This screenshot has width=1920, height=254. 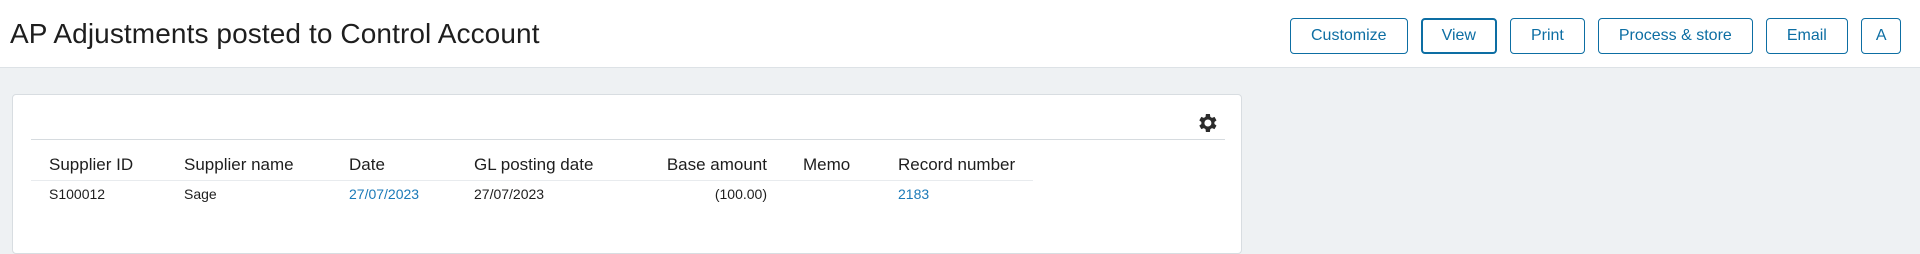 What do you see at coordinates (1349, 36) in the screenshot?
I see `customize-button: Customize` at bounding box center [1349, 36].